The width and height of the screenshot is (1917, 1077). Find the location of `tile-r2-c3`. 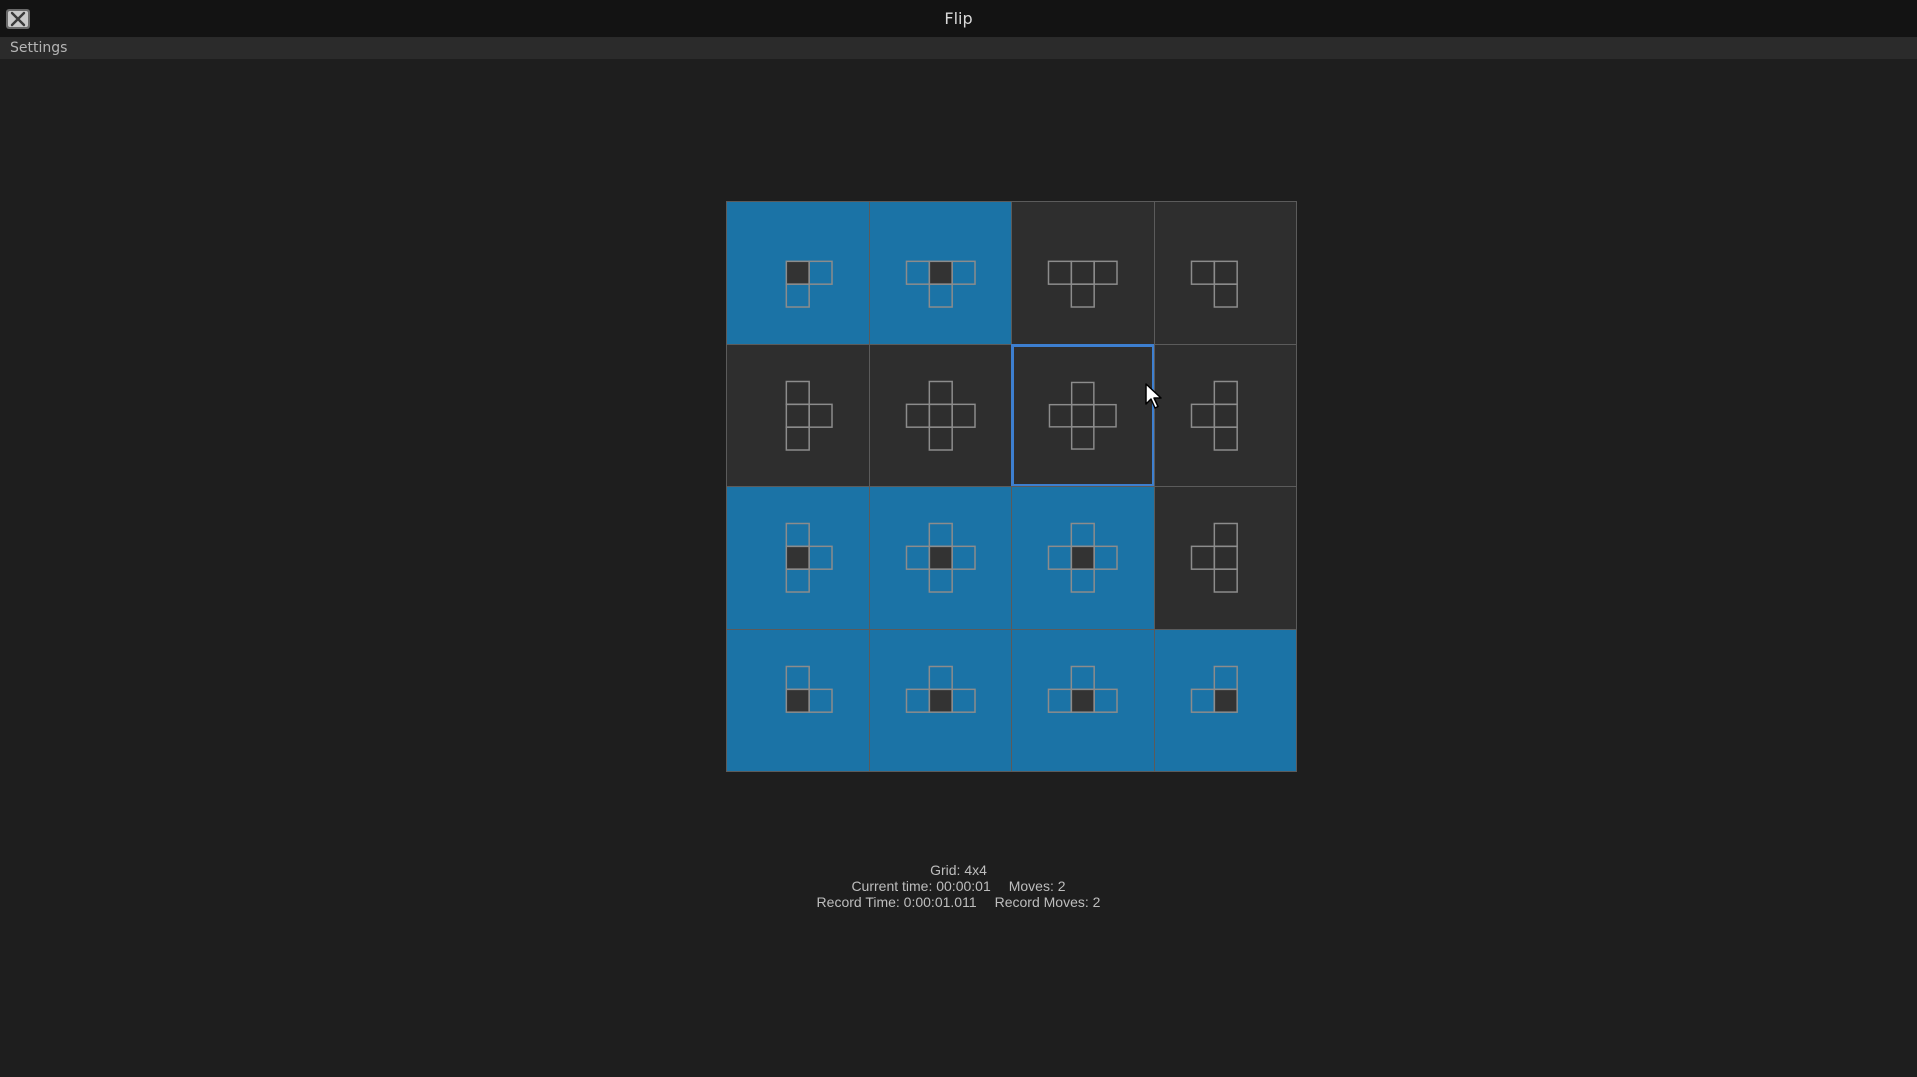

tile-r2-c3 is located at coordinates (1083, 415).